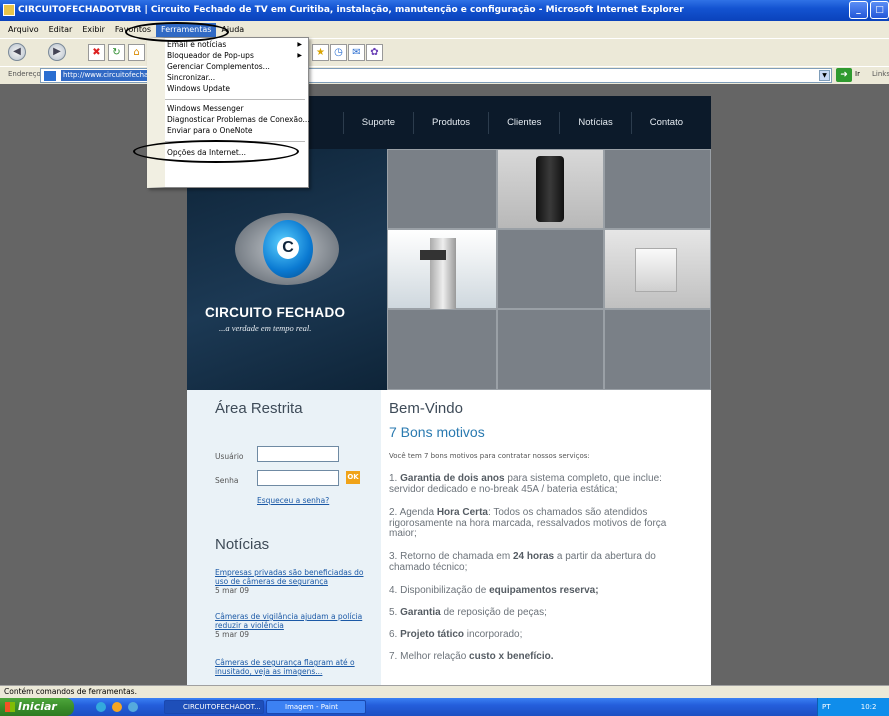  Describe the element at coordinates (275, 312) in the screenshot. I see `logo-title: CIRCUITO FECHADO` at that location.